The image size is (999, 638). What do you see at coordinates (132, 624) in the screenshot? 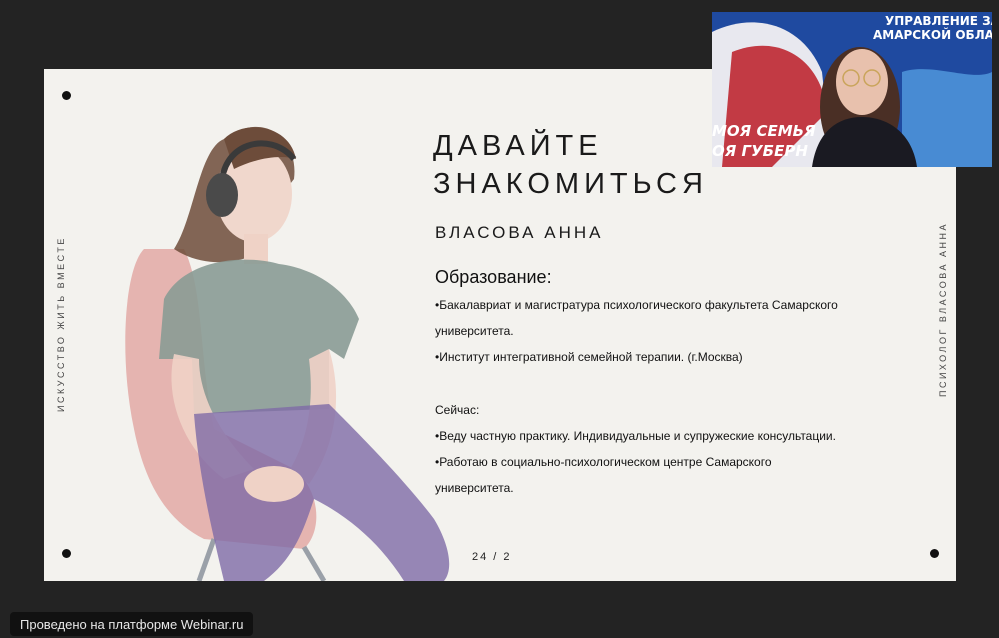
I see `platform-badge: Проведено на платформе Webinar.ru` at bounding box center [132, 624].